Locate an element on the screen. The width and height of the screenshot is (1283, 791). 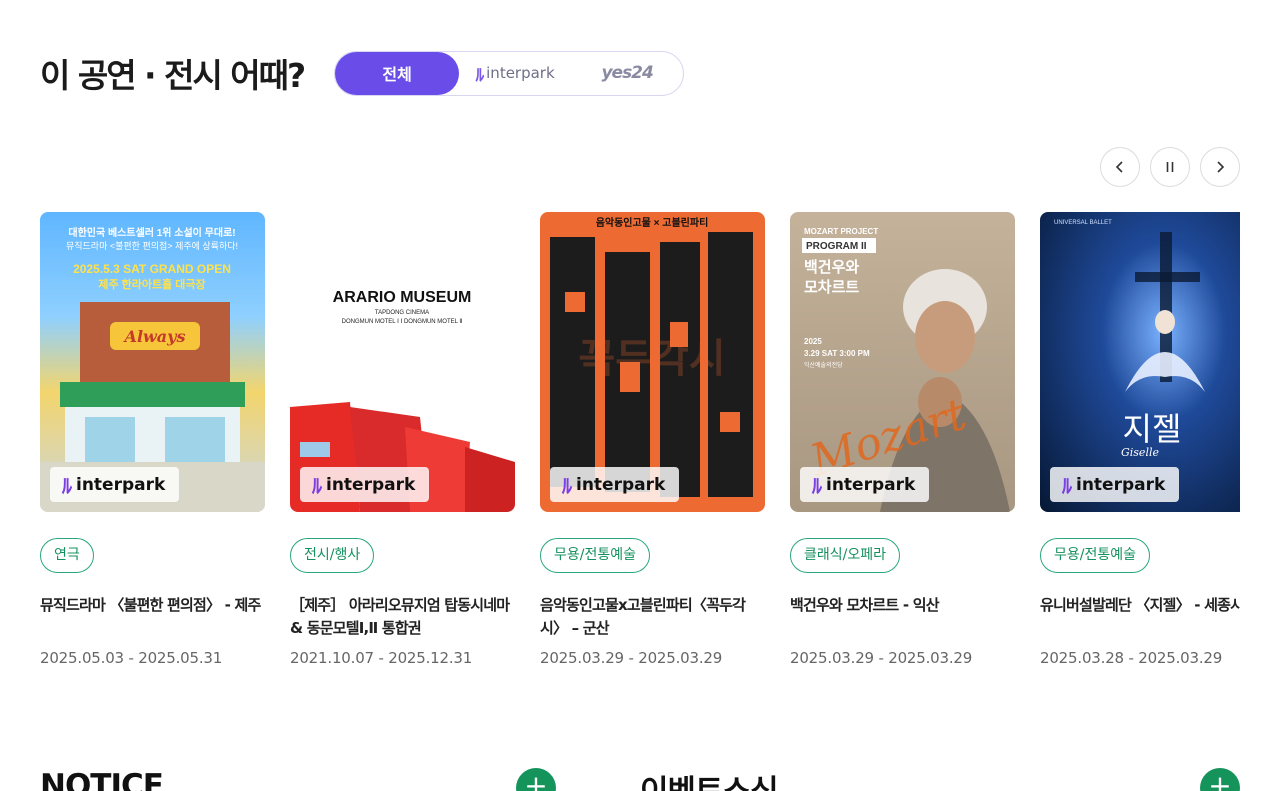
next-button is located at coordinates (1220, 167).